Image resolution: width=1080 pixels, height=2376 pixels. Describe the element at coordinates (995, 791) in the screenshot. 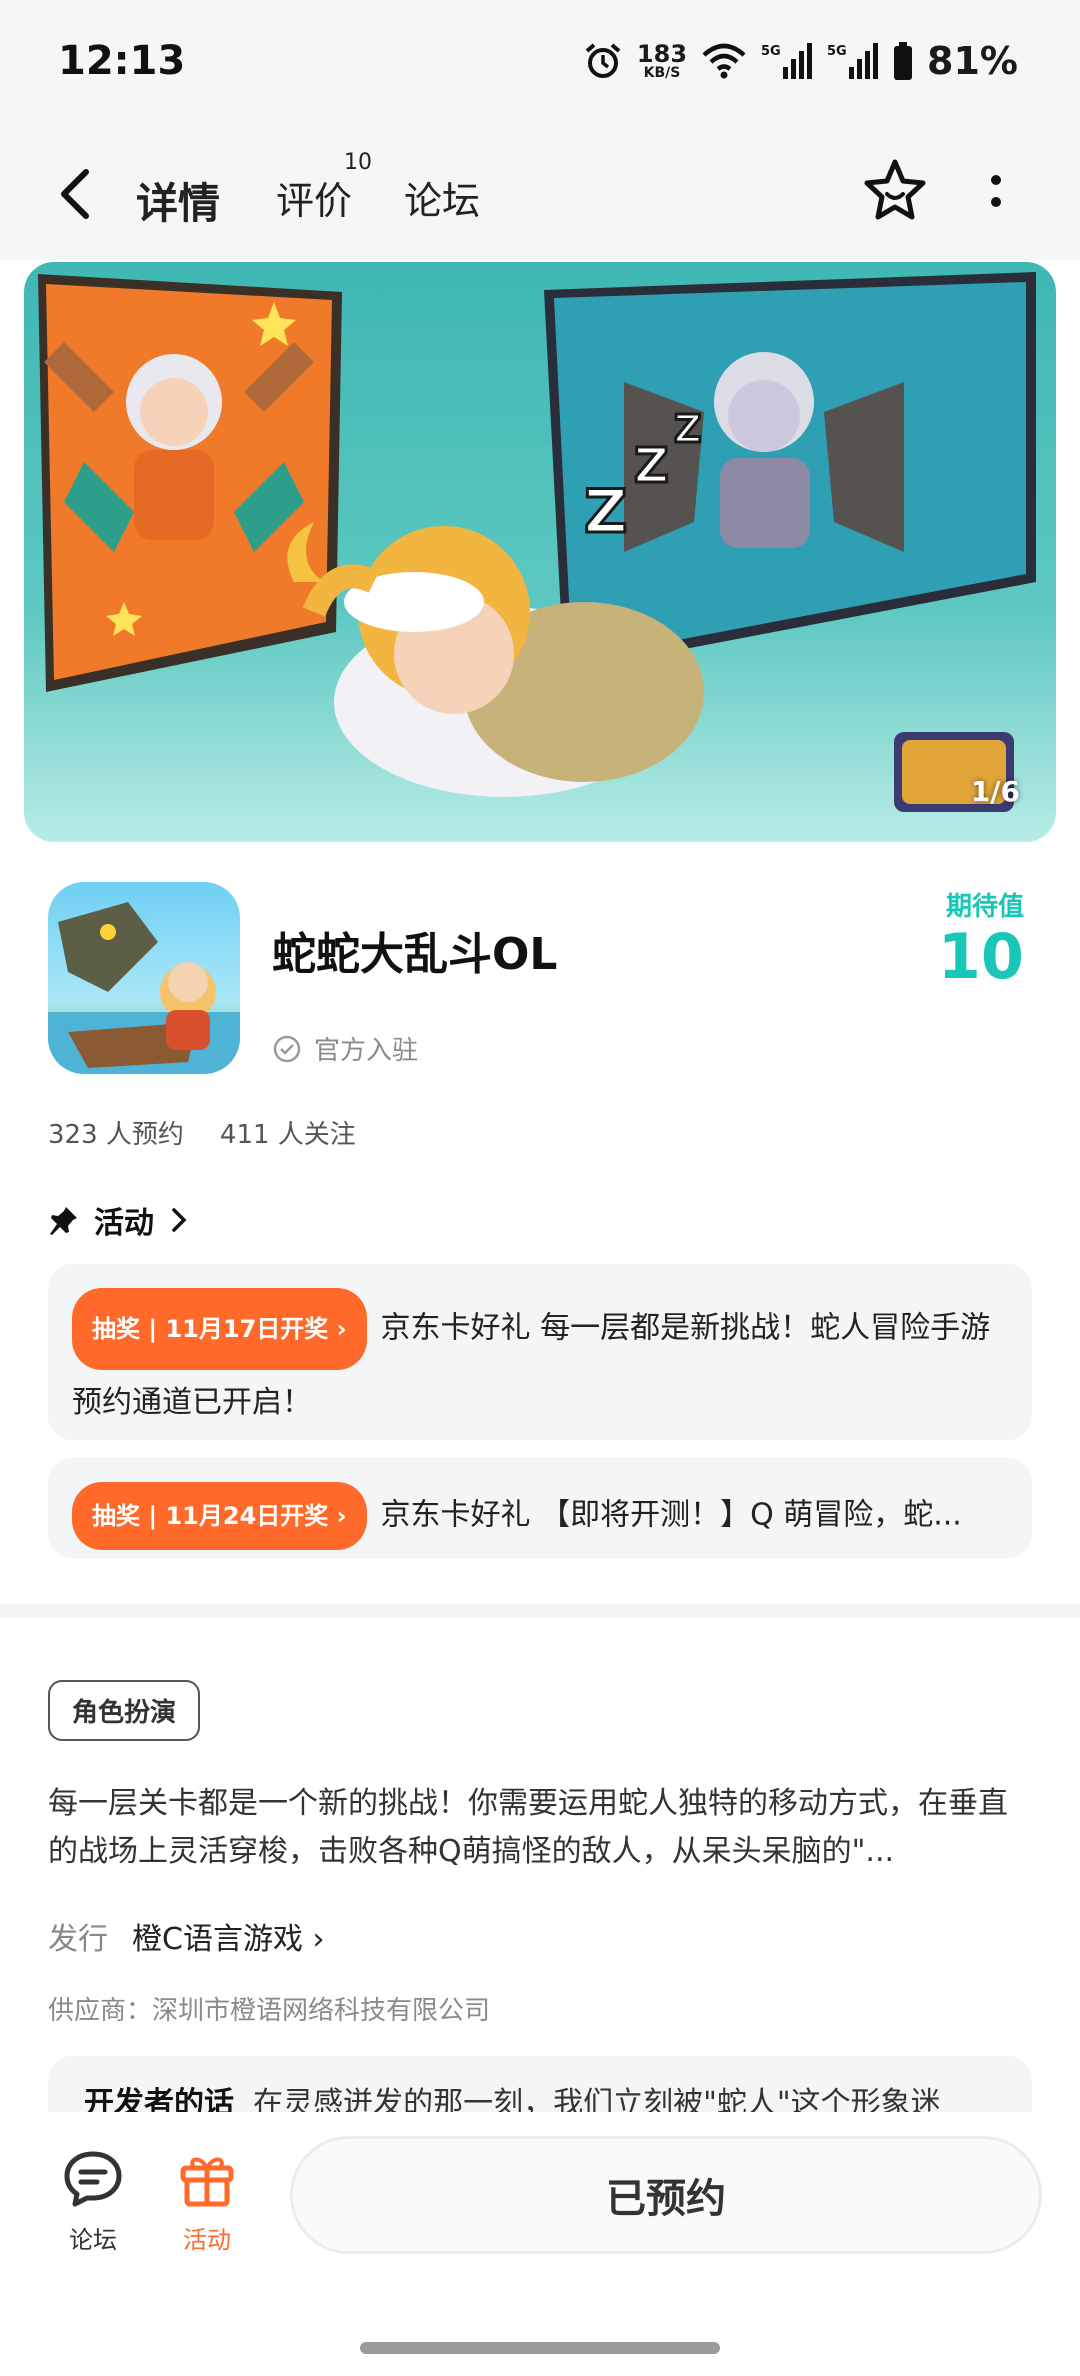

I see `banner-page-counter: 1/6` at that location.